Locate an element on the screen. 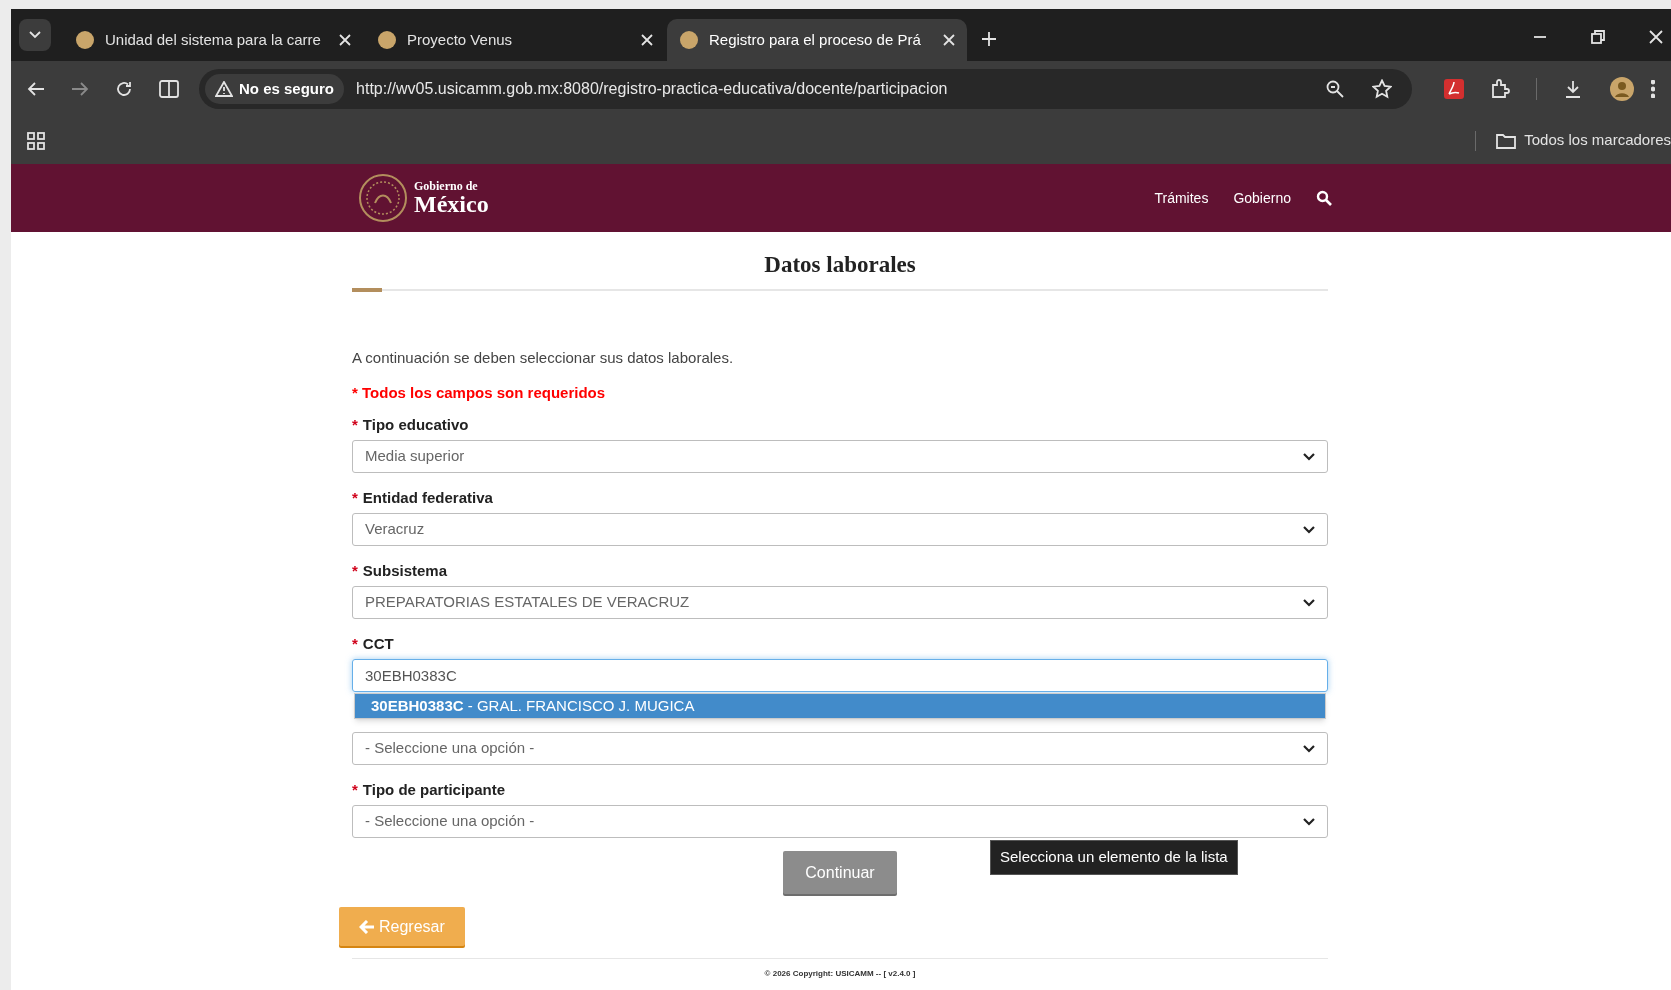  arrow-left-icon is located at coordinates (367, 926).